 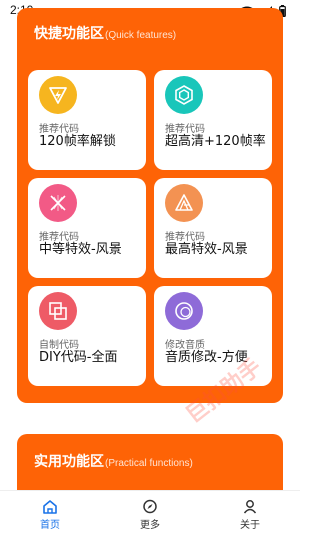 I want to click on tile-uhd-120fps: 推荐代码 超高清+120帧率, so click(x=213, y=120).